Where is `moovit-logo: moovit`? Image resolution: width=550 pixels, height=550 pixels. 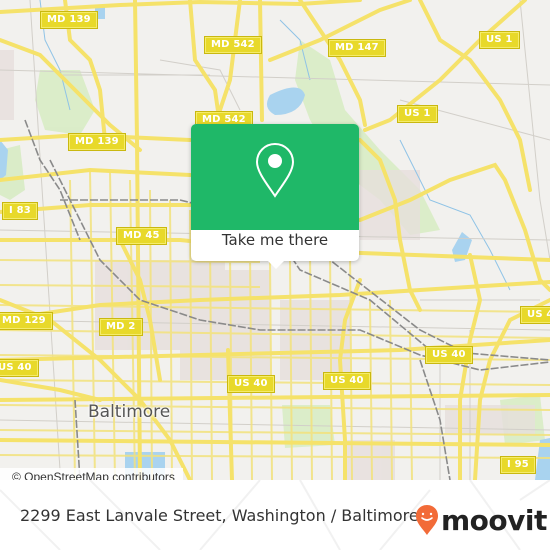 moovit-logo: moovit is located at coordinates (481, 520).